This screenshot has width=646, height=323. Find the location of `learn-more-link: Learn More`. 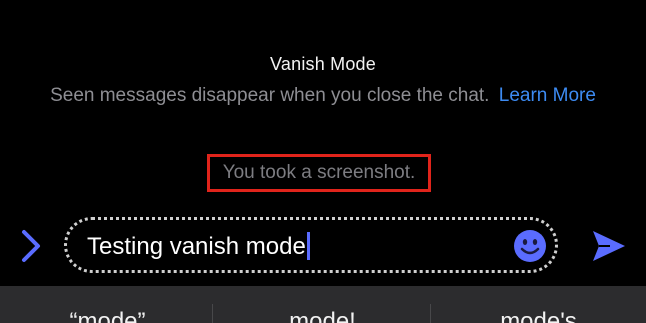

learn-more-link: Learn More is located at coordinates (547, 95).